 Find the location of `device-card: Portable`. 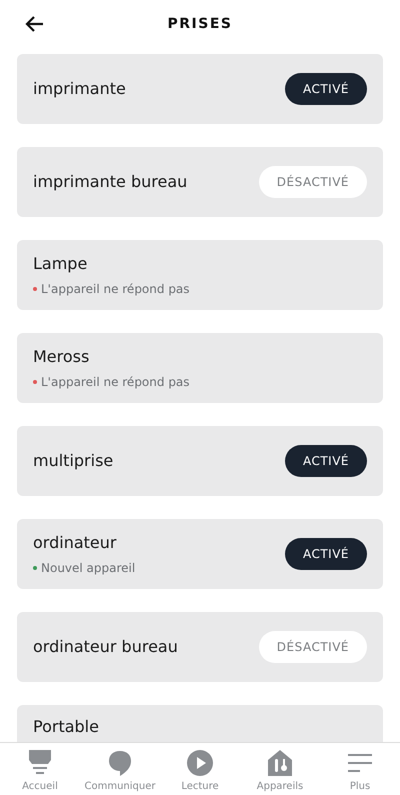

device-card: Portable is located at coordinates (200, 723).